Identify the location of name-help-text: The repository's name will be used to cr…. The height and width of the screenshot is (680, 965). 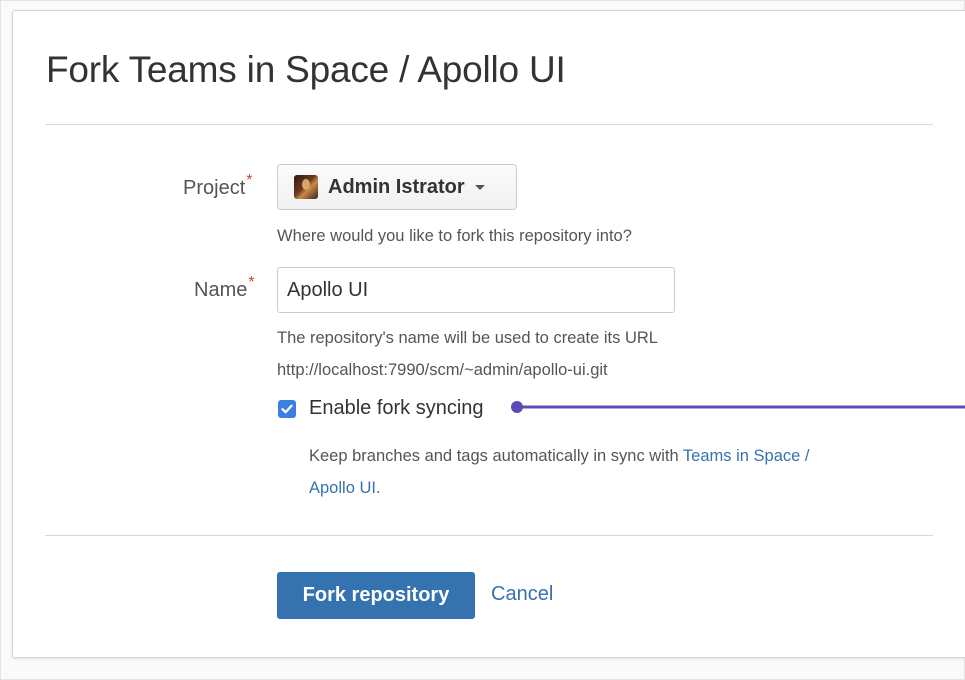
(467, 338).